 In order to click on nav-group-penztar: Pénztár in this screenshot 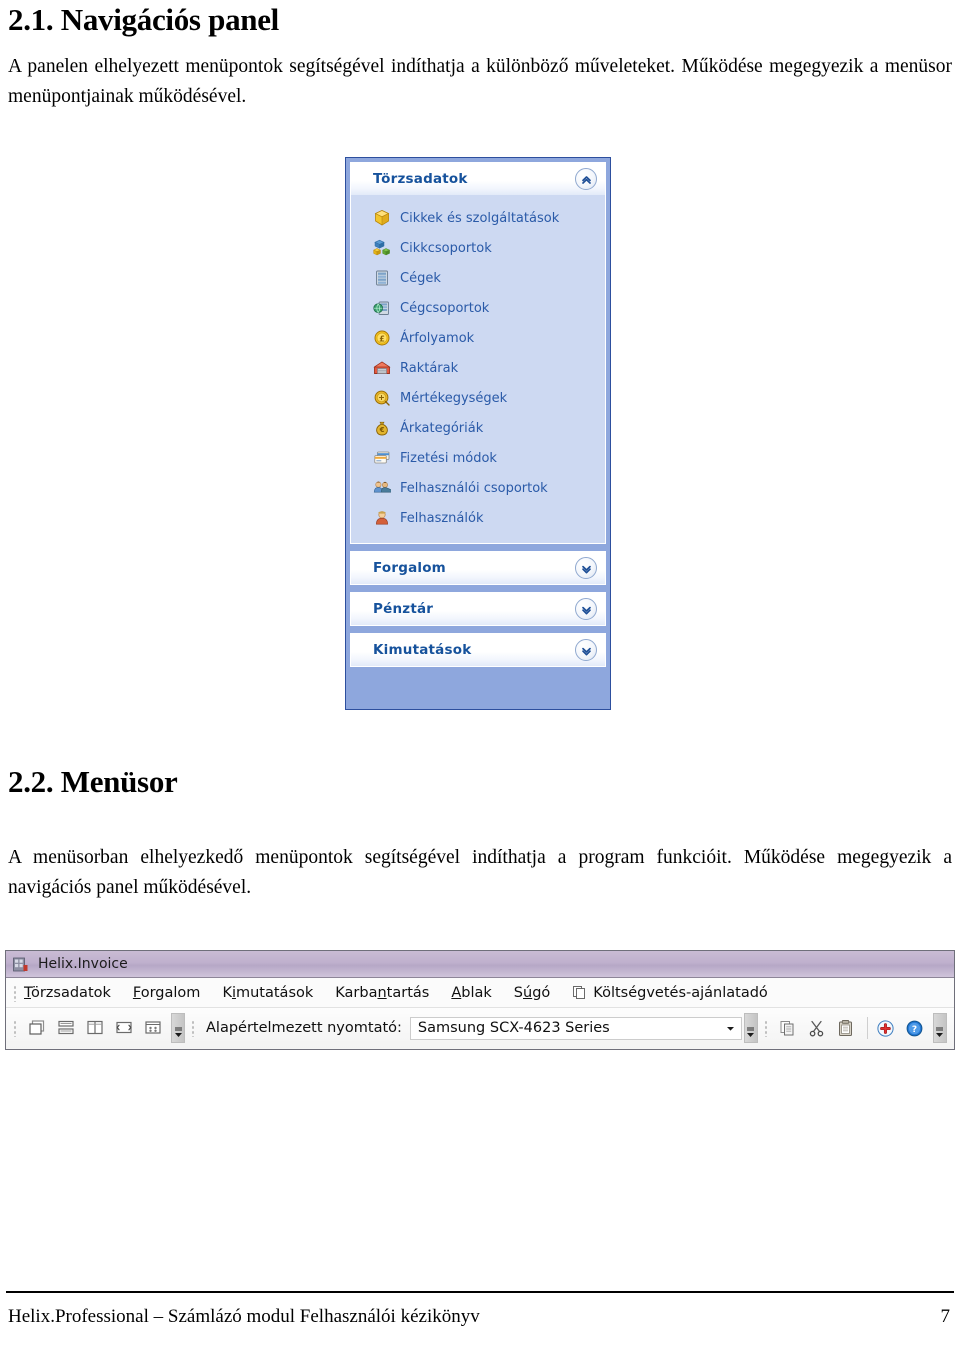, I will do `click(478, 609)`.